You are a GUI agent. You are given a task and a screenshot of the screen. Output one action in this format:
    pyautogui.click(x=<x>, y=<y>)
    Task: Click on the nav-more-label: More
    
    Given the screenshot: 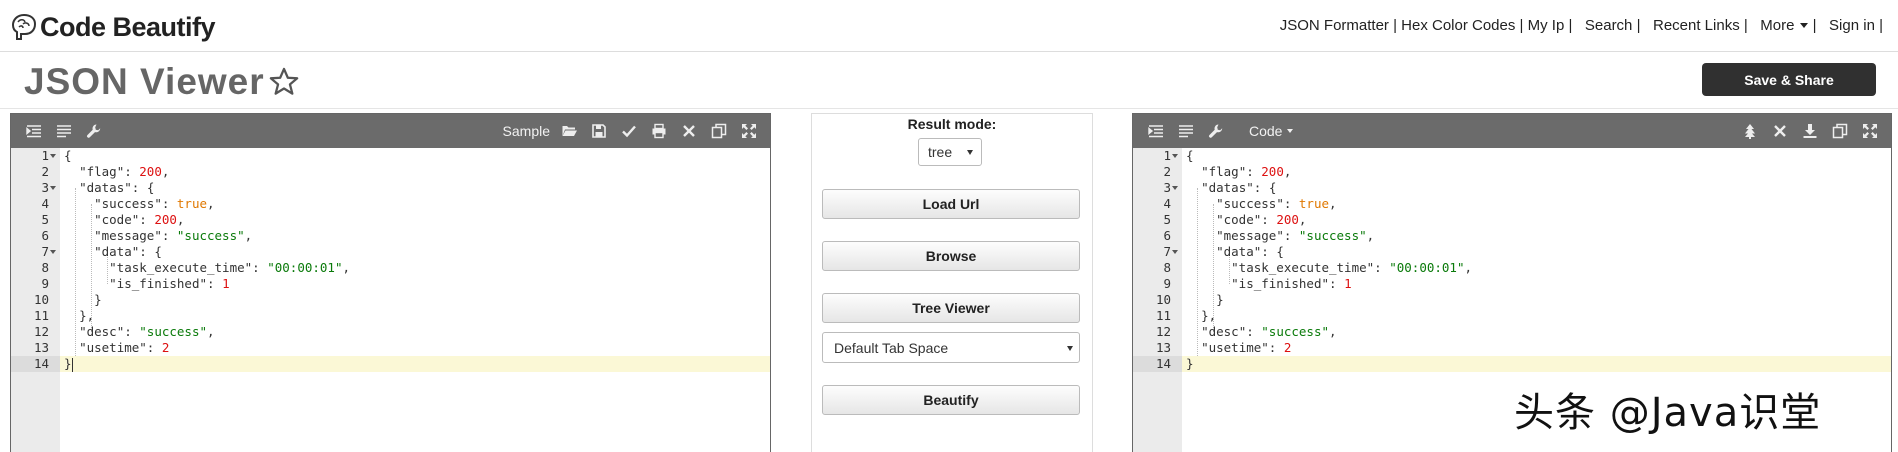 What is the action you would take?
    pyautogui.click(x=1777, y=25)
    